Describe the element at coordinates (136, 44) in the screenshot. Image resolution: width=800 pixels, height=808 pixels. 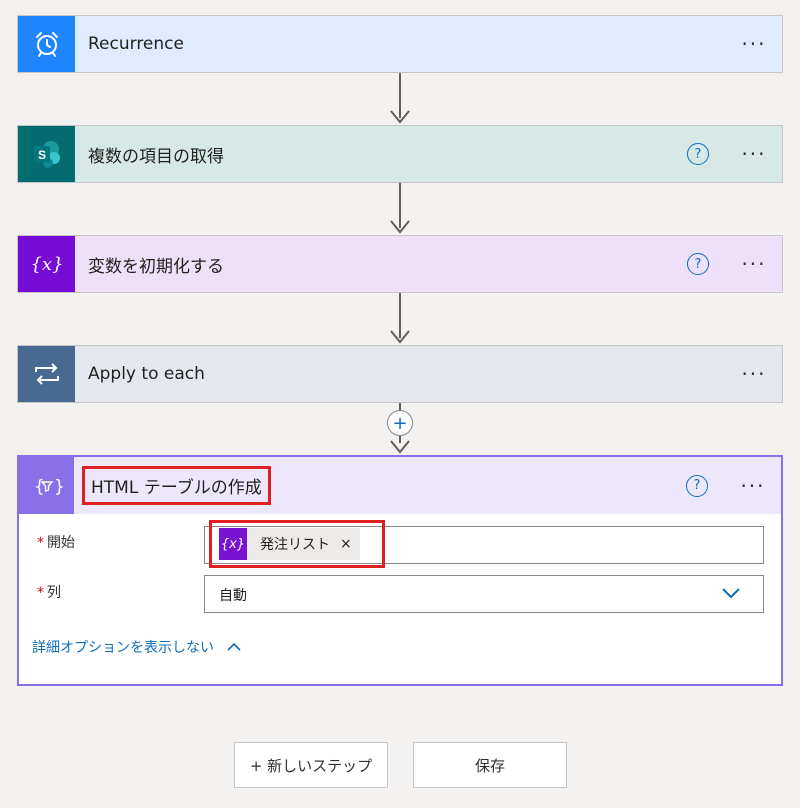
I see `step-title: Recurrence` at that location.